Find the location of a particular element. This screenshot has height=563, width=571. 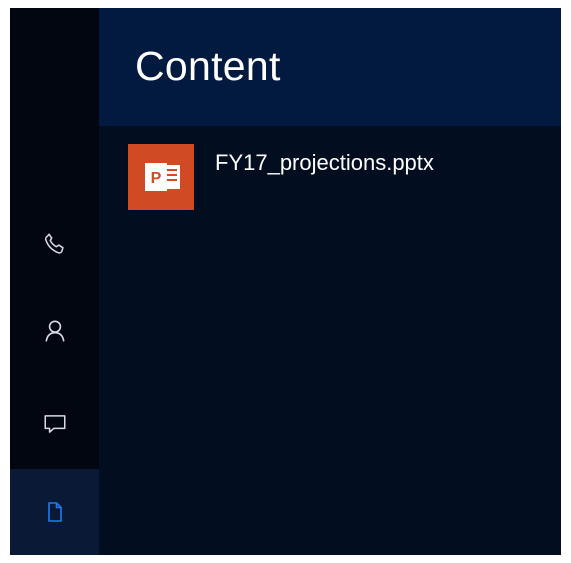

powerpoint-letter: P is located at coordinates (156, 178).